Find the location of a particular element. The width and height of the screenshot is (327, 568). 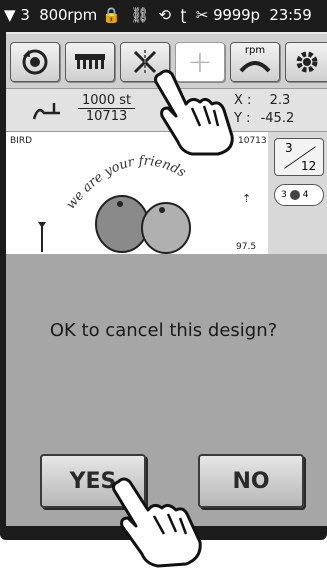

stitch-info-bar: 1000 st 10713 X : 2.3 Y : -45.2 is located at coordinates (166, 110).